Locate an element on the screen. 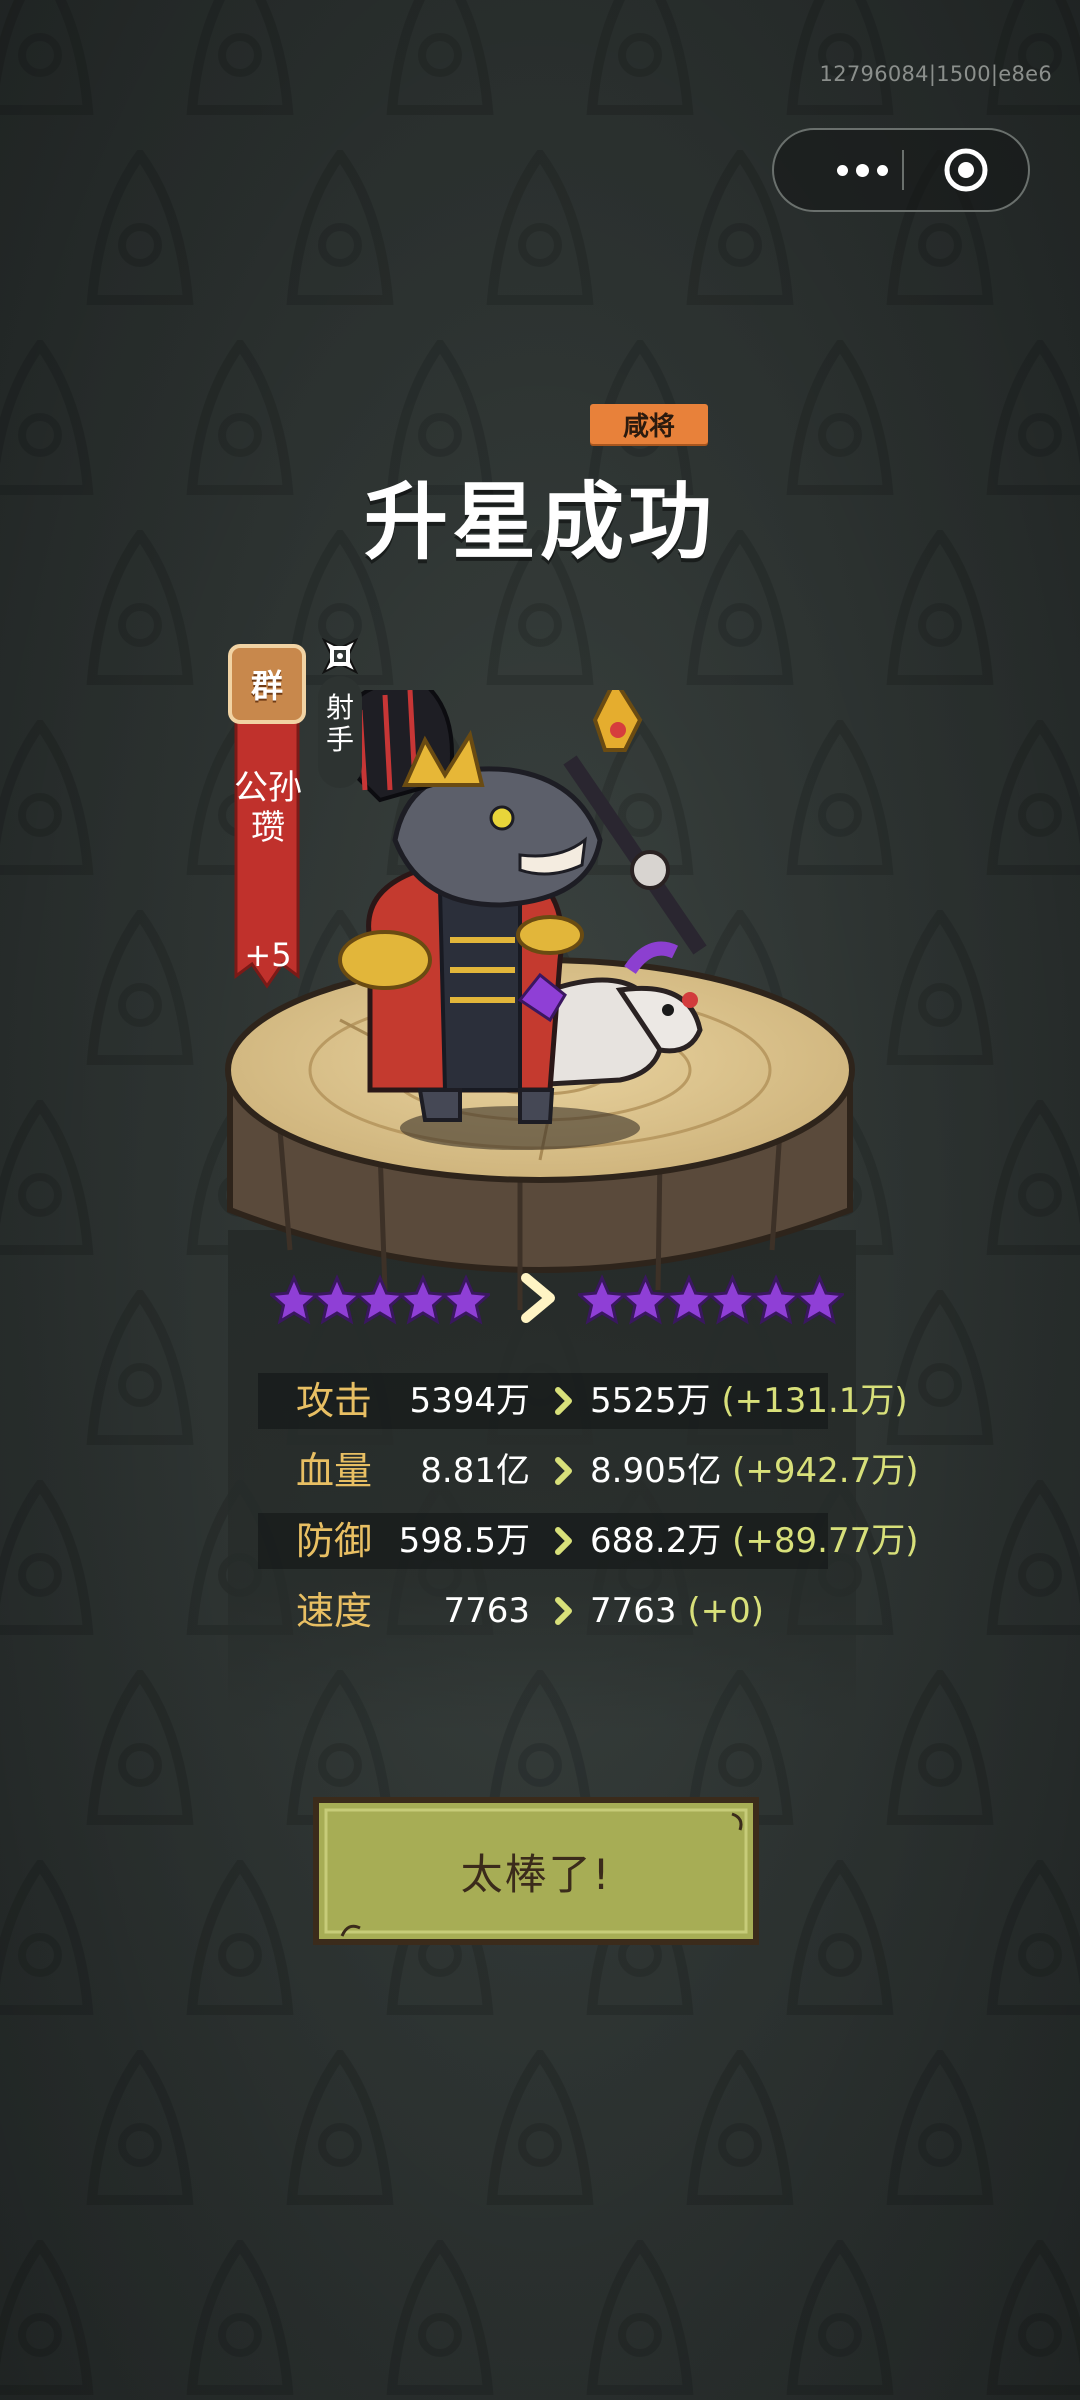  stat-old-value: 5394万 is located at coordinates (469, 1401).